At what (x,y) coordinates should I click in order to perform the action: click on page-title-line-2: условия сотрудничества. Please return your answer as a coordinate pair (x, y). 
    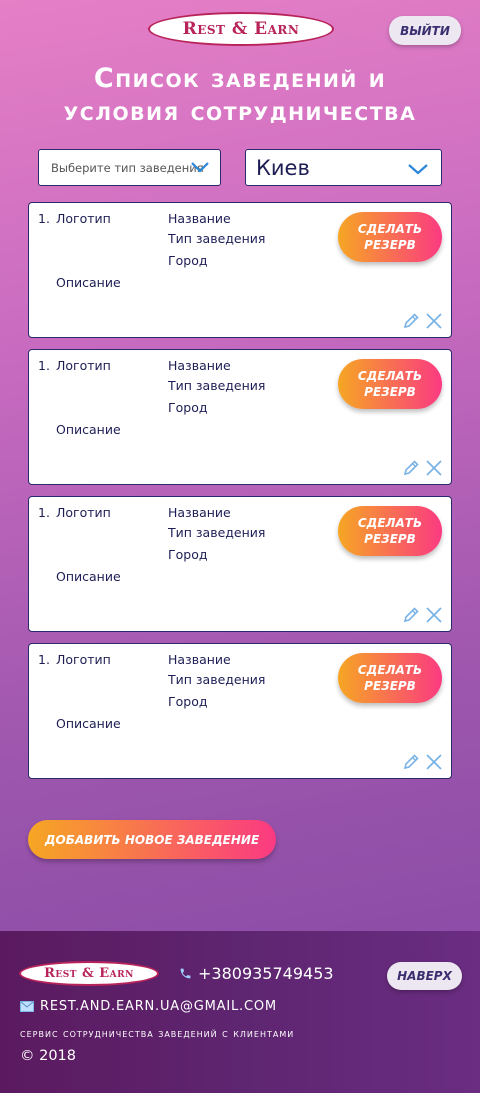
    Looking at the image, I should click on (240, 111).